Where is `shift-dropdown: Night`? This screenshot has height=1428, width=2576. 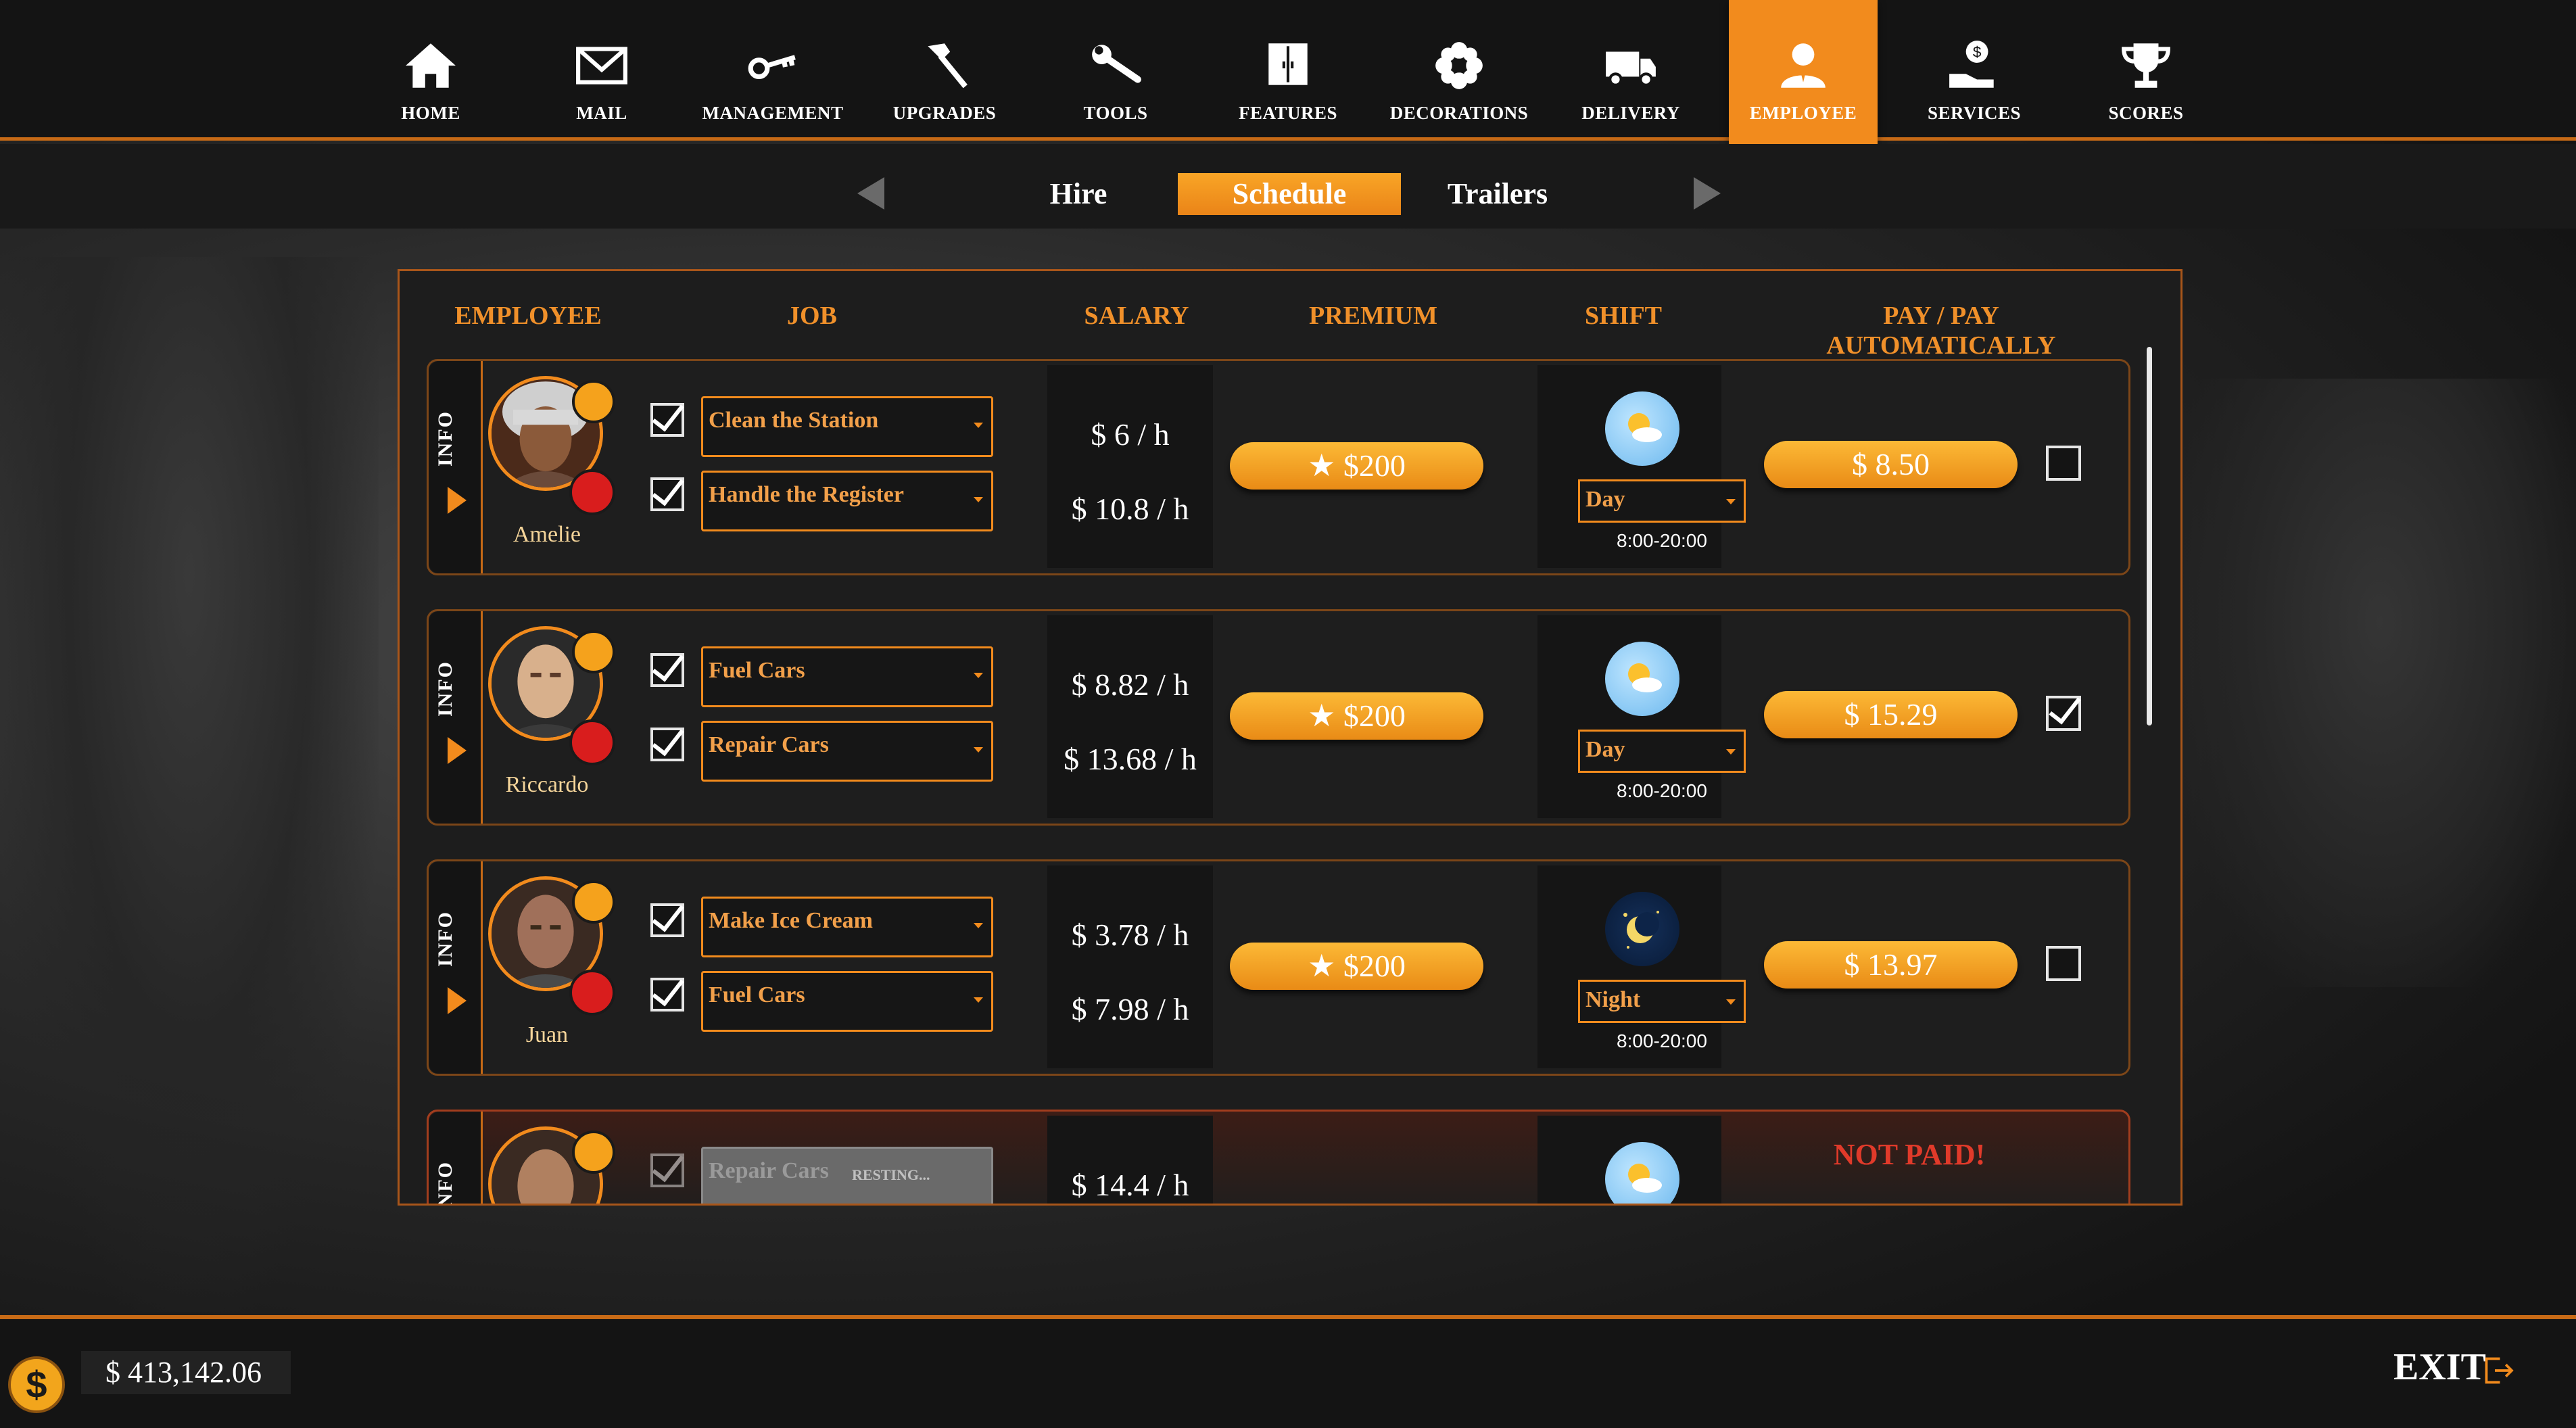 shift-dropdown: Night is located at coordinates (1662, 1002).